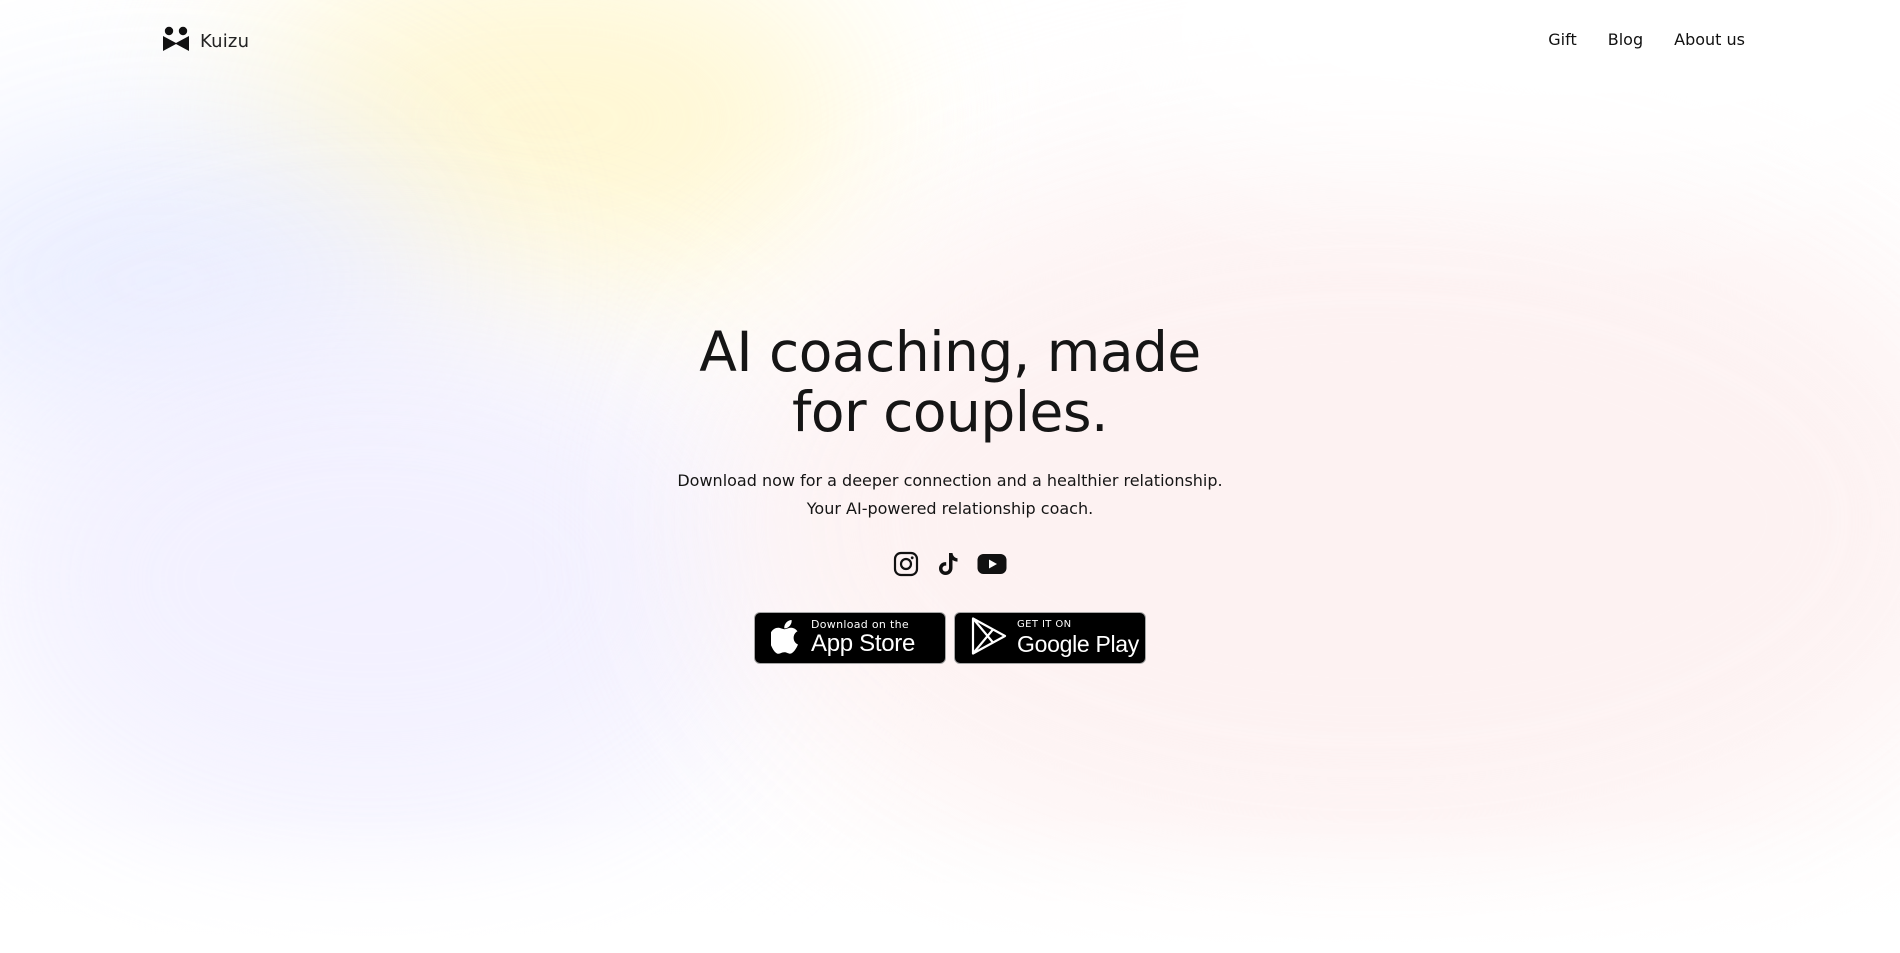 The height and width of the screenshot is (953, 1900). Describe the element at coordinates (950, 40) in the screenshot. I see `site-header: Kuizu Gift Blog About us` at that location.